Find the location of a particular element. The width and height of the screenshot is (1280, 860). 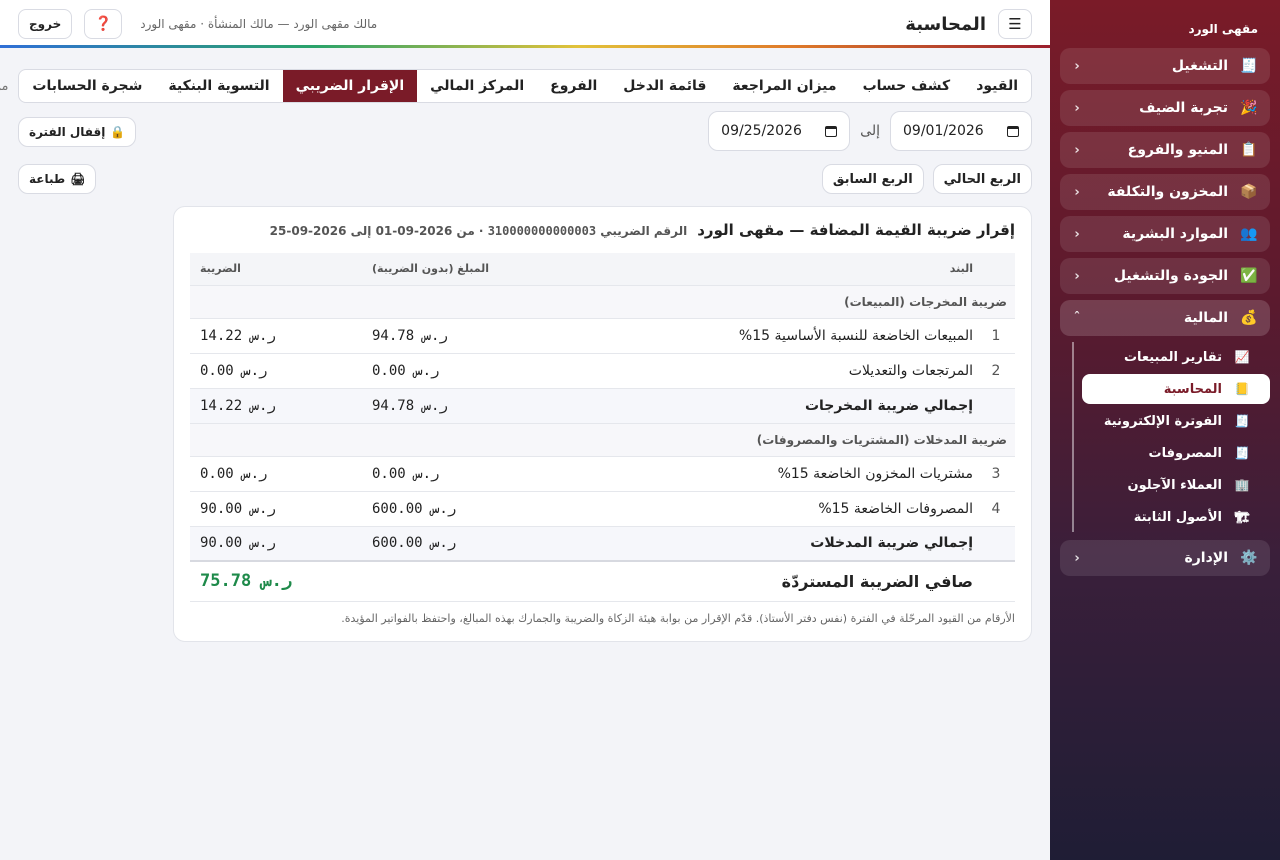

hamburger-icon: ☰ is located at coordinates (1015, 24).